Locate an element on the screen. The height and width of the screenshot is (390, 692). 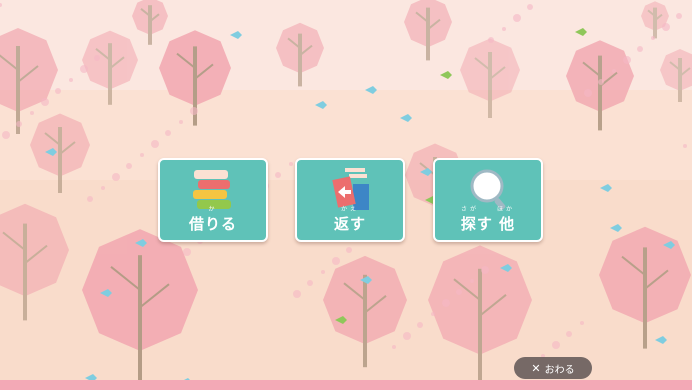
borrow-label: 借りる is located at coordinates (212, 224).